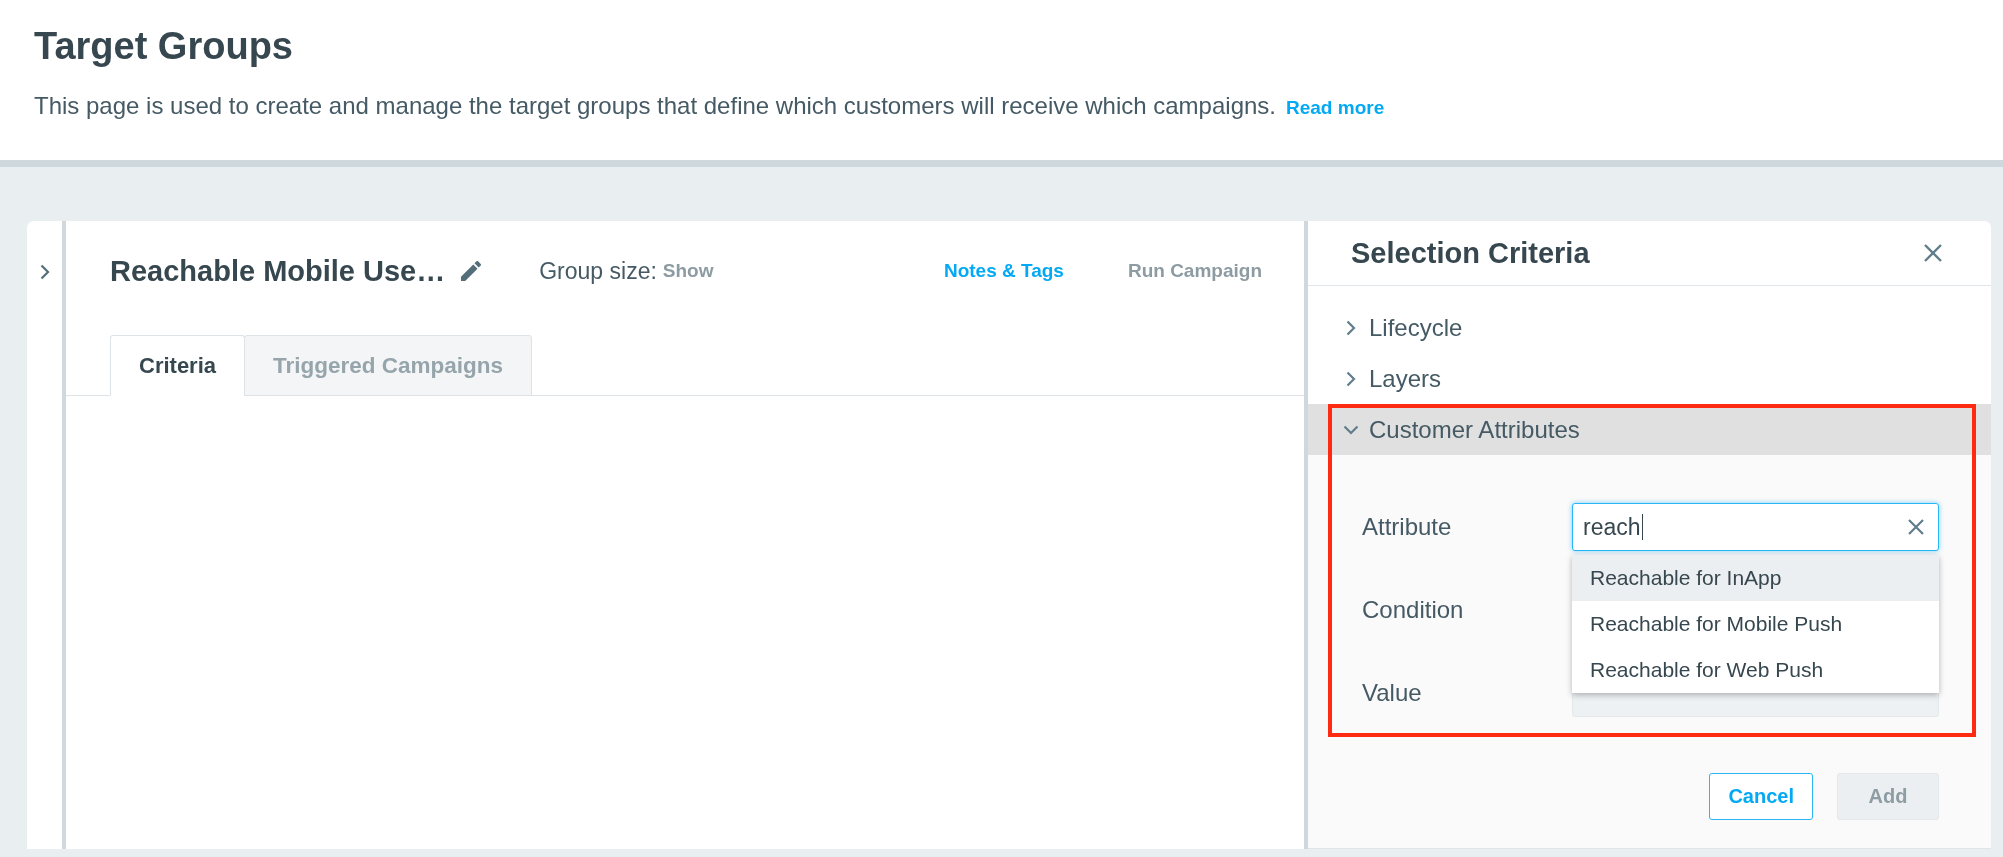 The image size is (2003, 857). I want to click on tab: Criteria, so click(178, 365).